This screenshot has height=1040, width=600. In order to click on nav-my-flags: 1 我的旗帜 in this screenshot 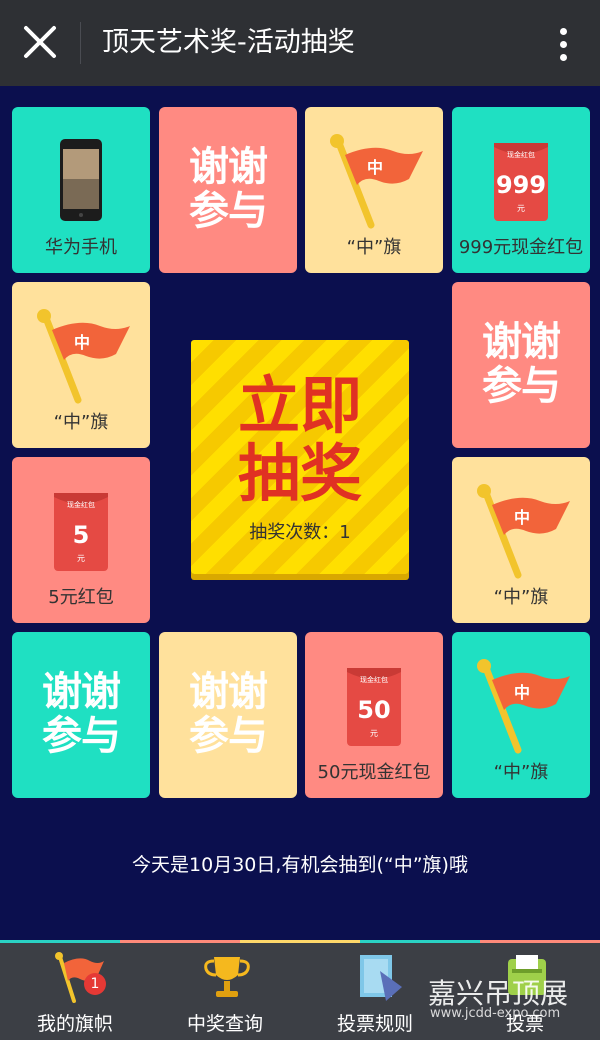, I will do `click(75, 991)`.